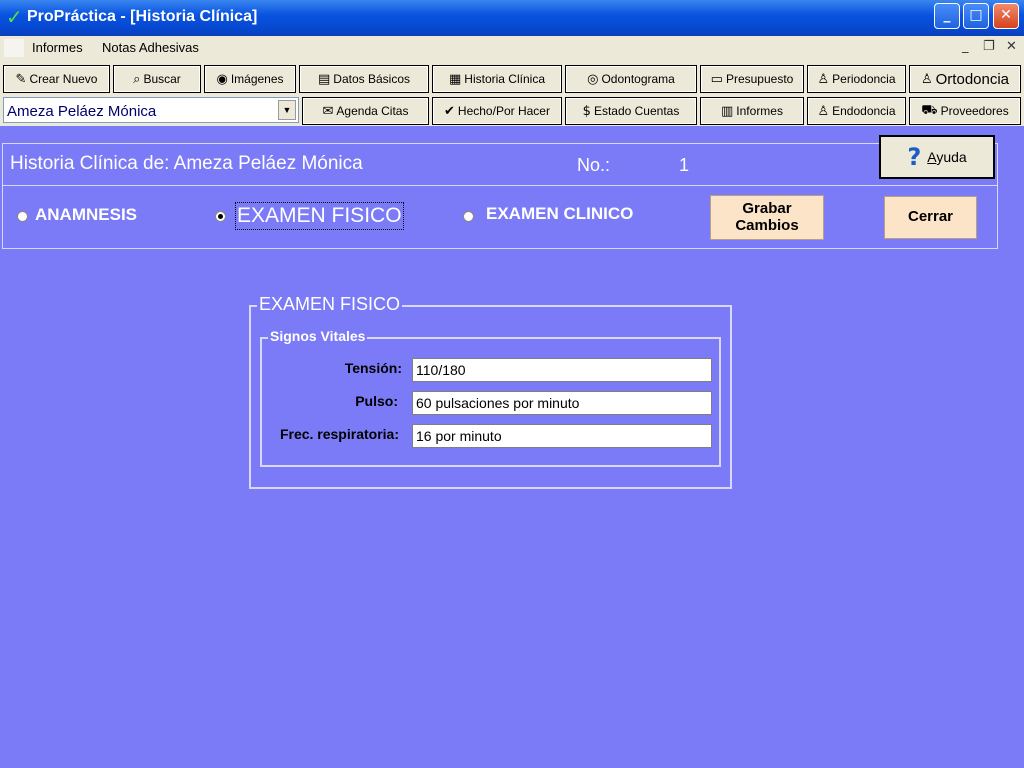  I want to click on signos-vitales-legend: Signos Vitales, so click(318, 336).